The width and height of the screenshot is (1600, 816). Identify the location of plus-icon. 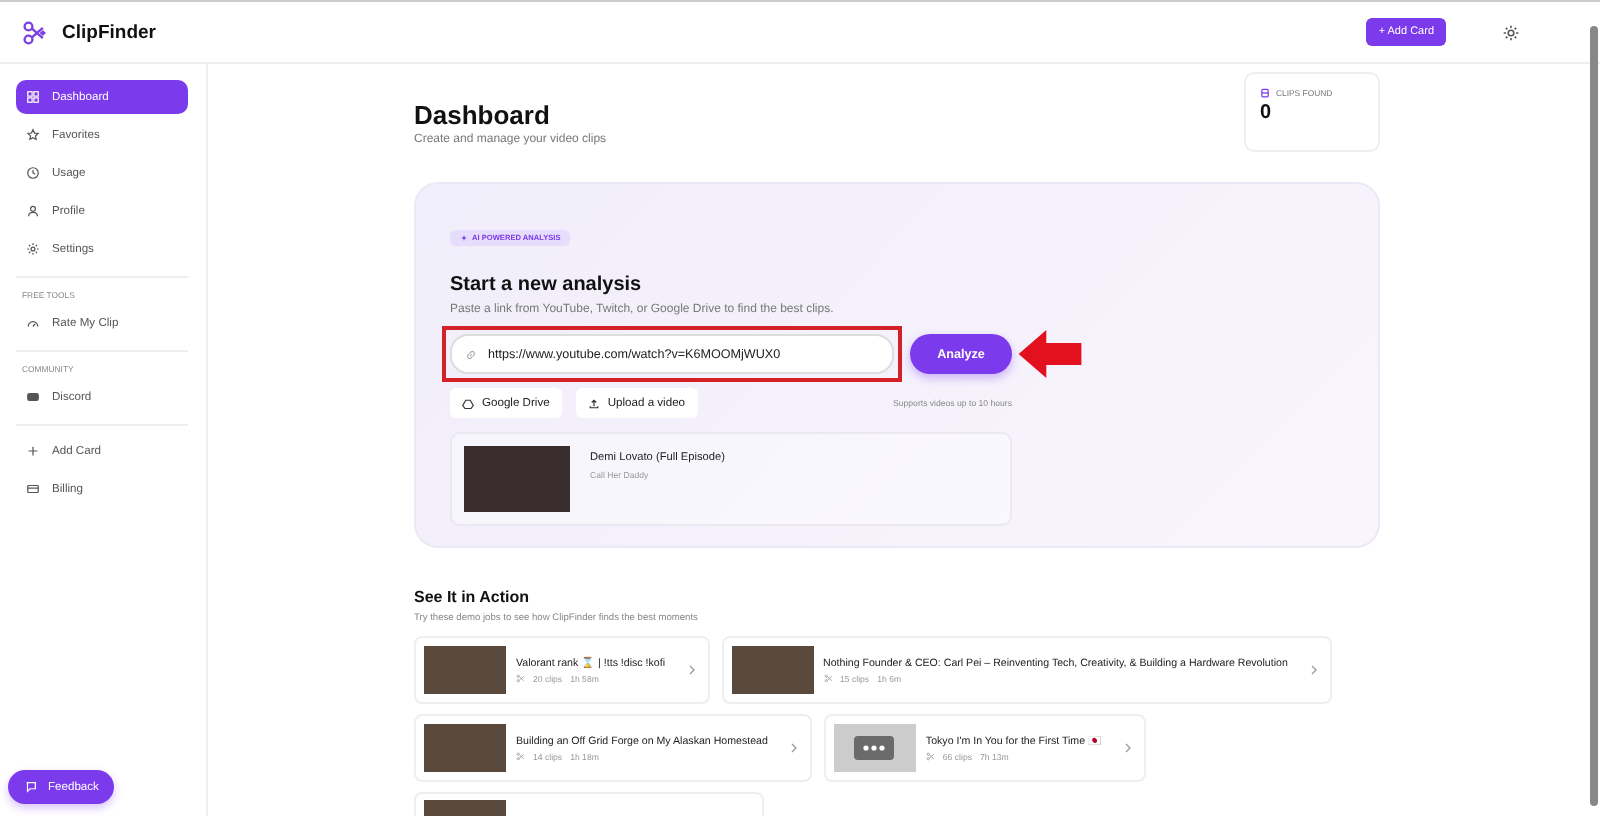
(33, 451).